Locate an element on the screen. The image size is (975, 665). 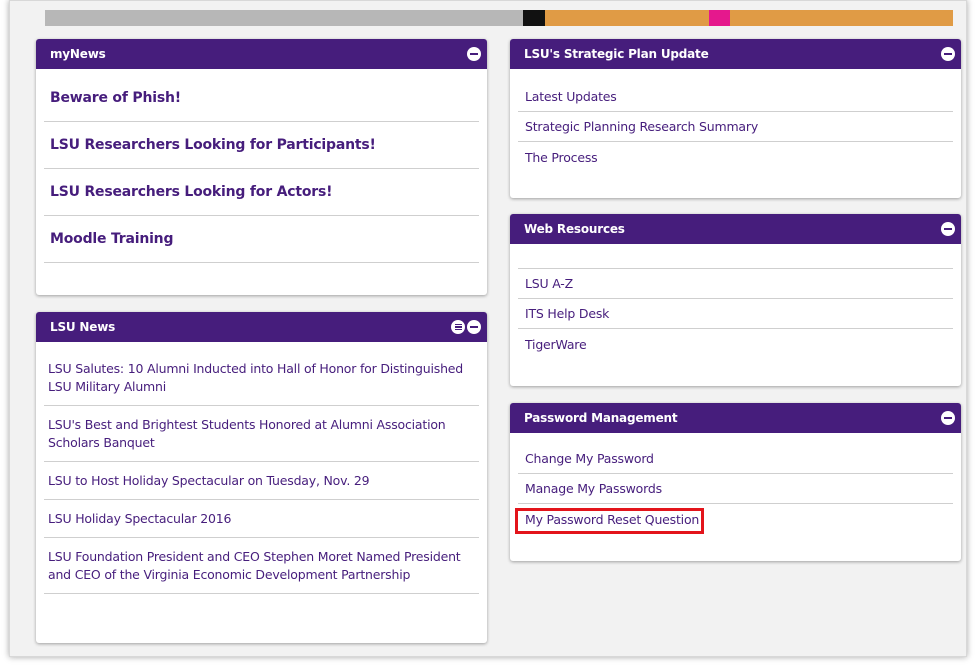
news-link: LSU Holiday Spectacular 2016 is located at coordinates (261, 519).